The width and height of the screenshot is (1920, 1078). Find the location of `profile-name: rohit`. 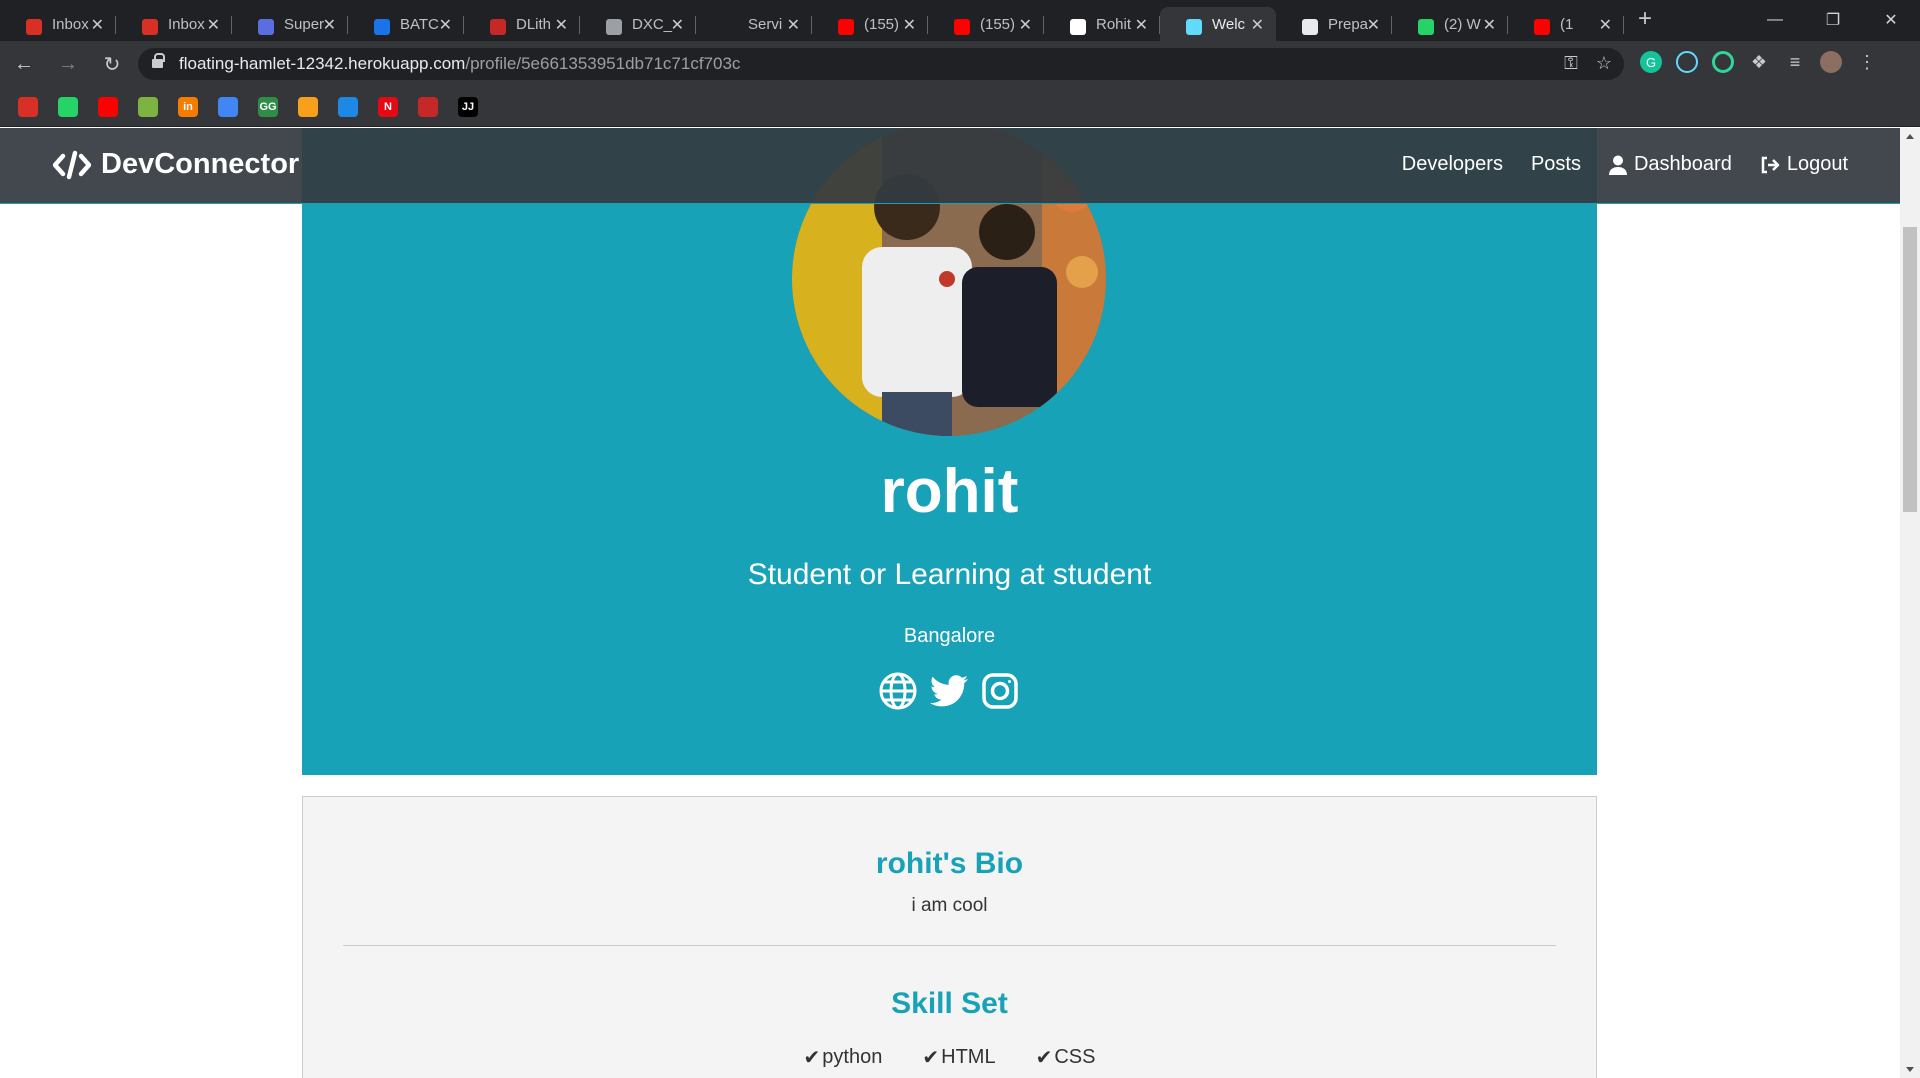

profile-name: rohit is located at coordinates (949, 491).